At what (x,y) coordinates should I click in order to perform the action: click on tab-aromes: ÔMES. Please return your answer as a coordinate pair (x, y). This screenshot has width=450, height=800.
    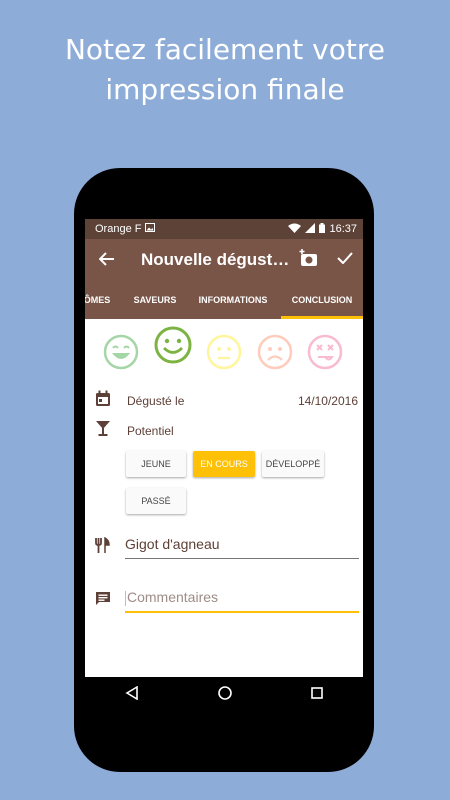
    Looking at the image, I should click on (101, 300).